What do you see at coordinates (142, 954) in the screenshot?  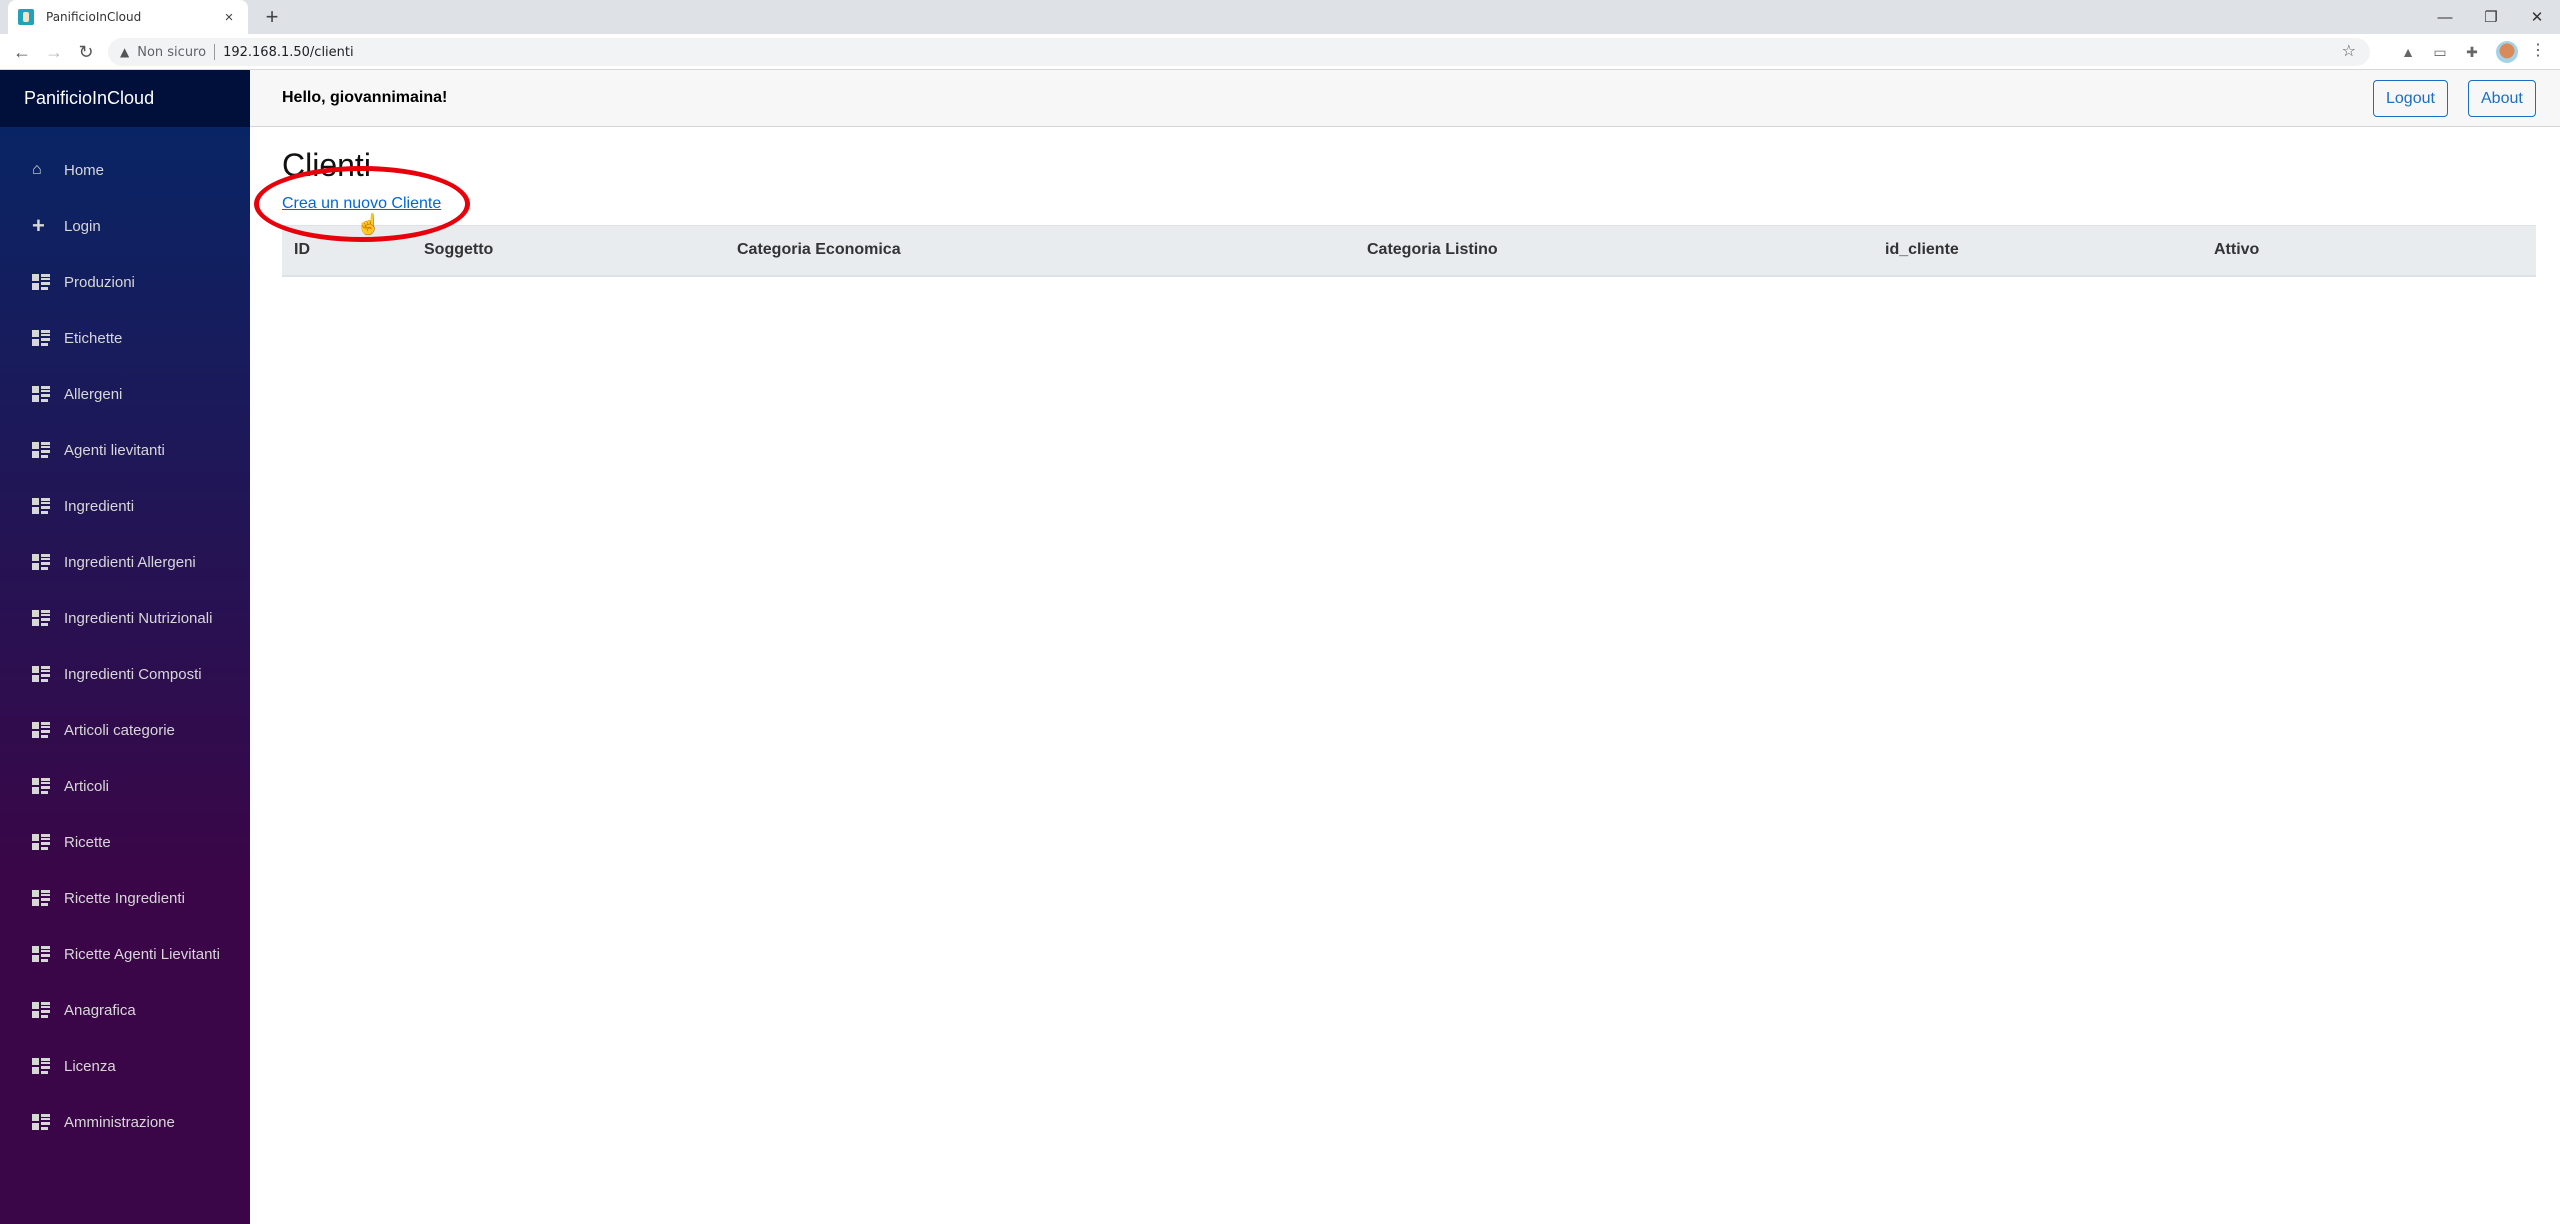 I see `sidebar-item-label: Ricette Agenti Lievitanti` at bounding box center [142, 954].